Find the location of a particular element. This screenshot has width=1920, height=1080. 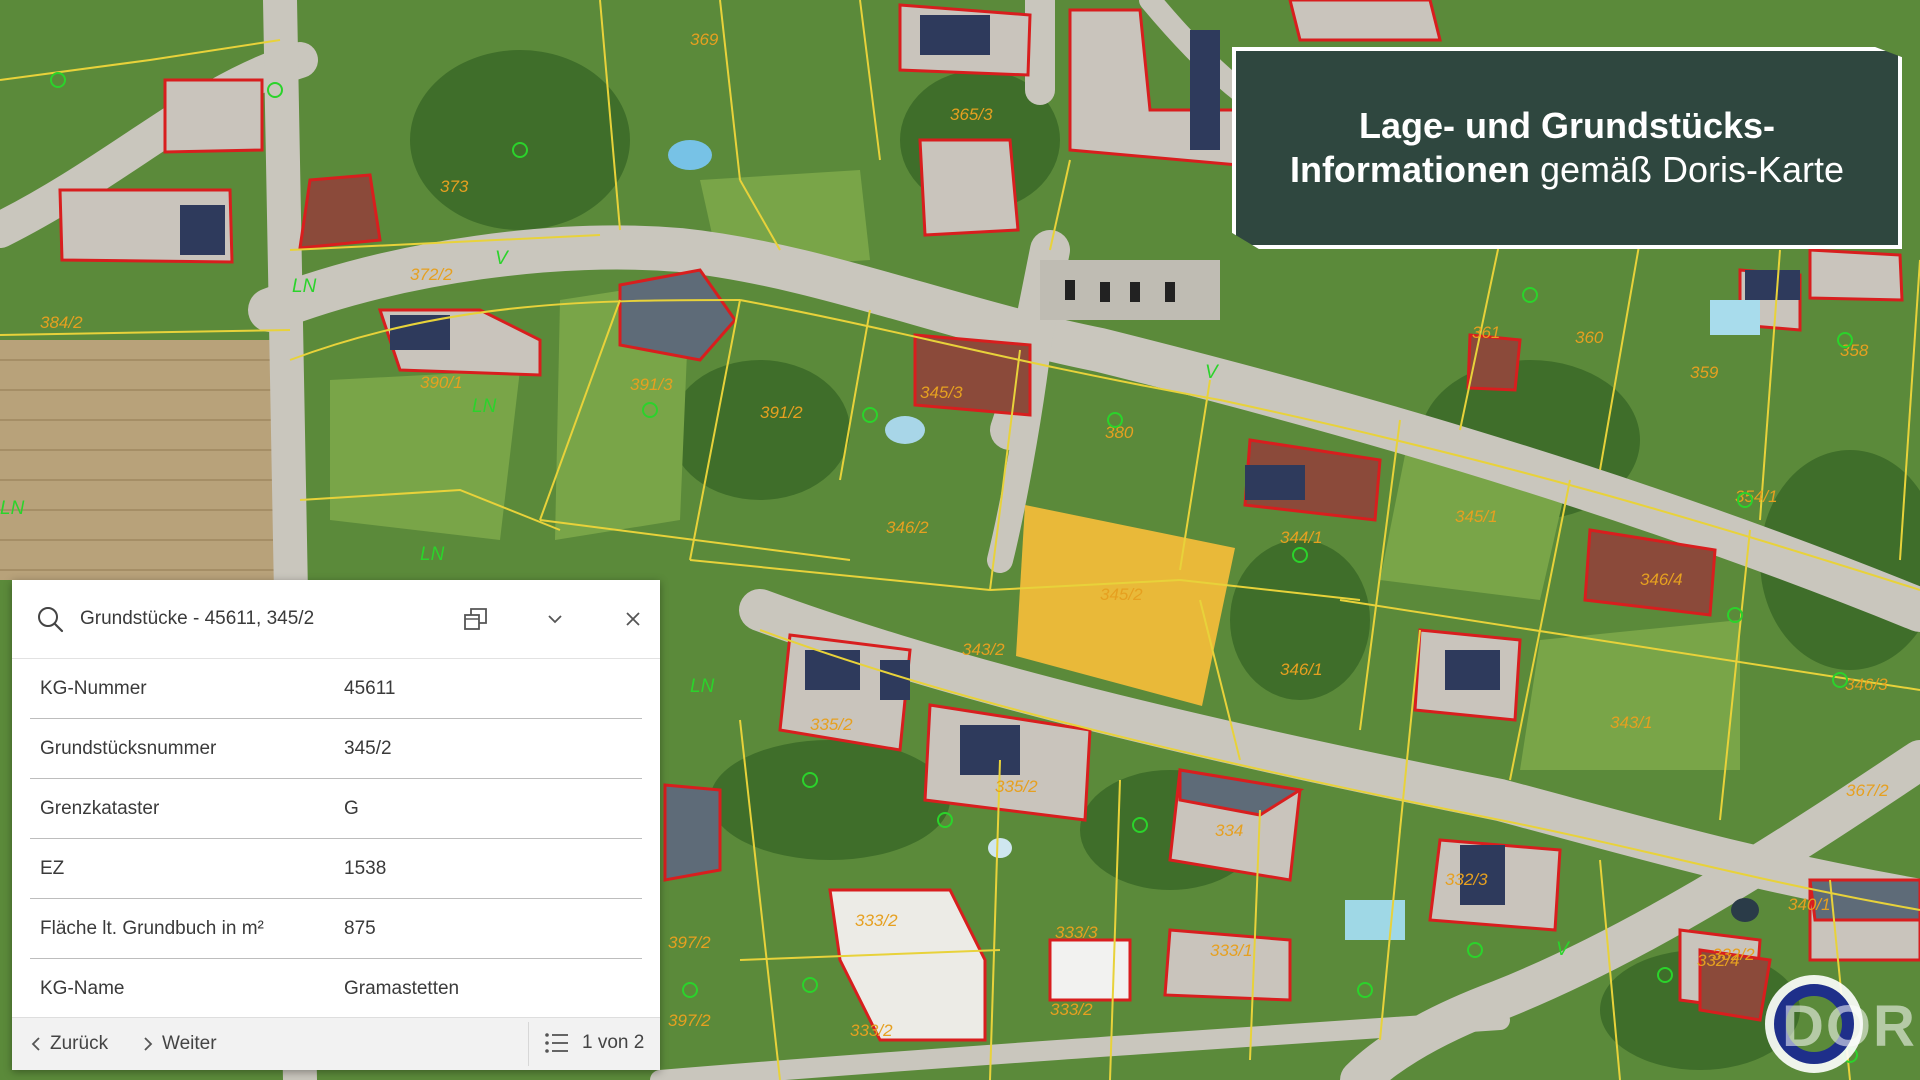

parcel-label: 360 is located at coordinates (1589, 337).